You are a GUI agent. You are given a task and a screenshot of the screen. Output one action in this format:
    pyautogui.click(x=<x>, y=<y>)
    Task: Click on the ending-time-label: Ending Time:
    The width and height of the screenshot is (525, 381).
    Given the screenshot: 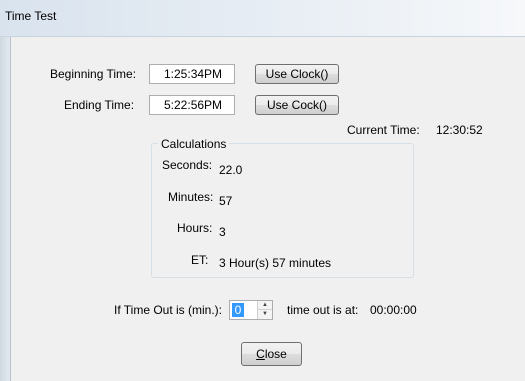 What is the action you would take?
    pyautogui.click(x=99, y=105)
    